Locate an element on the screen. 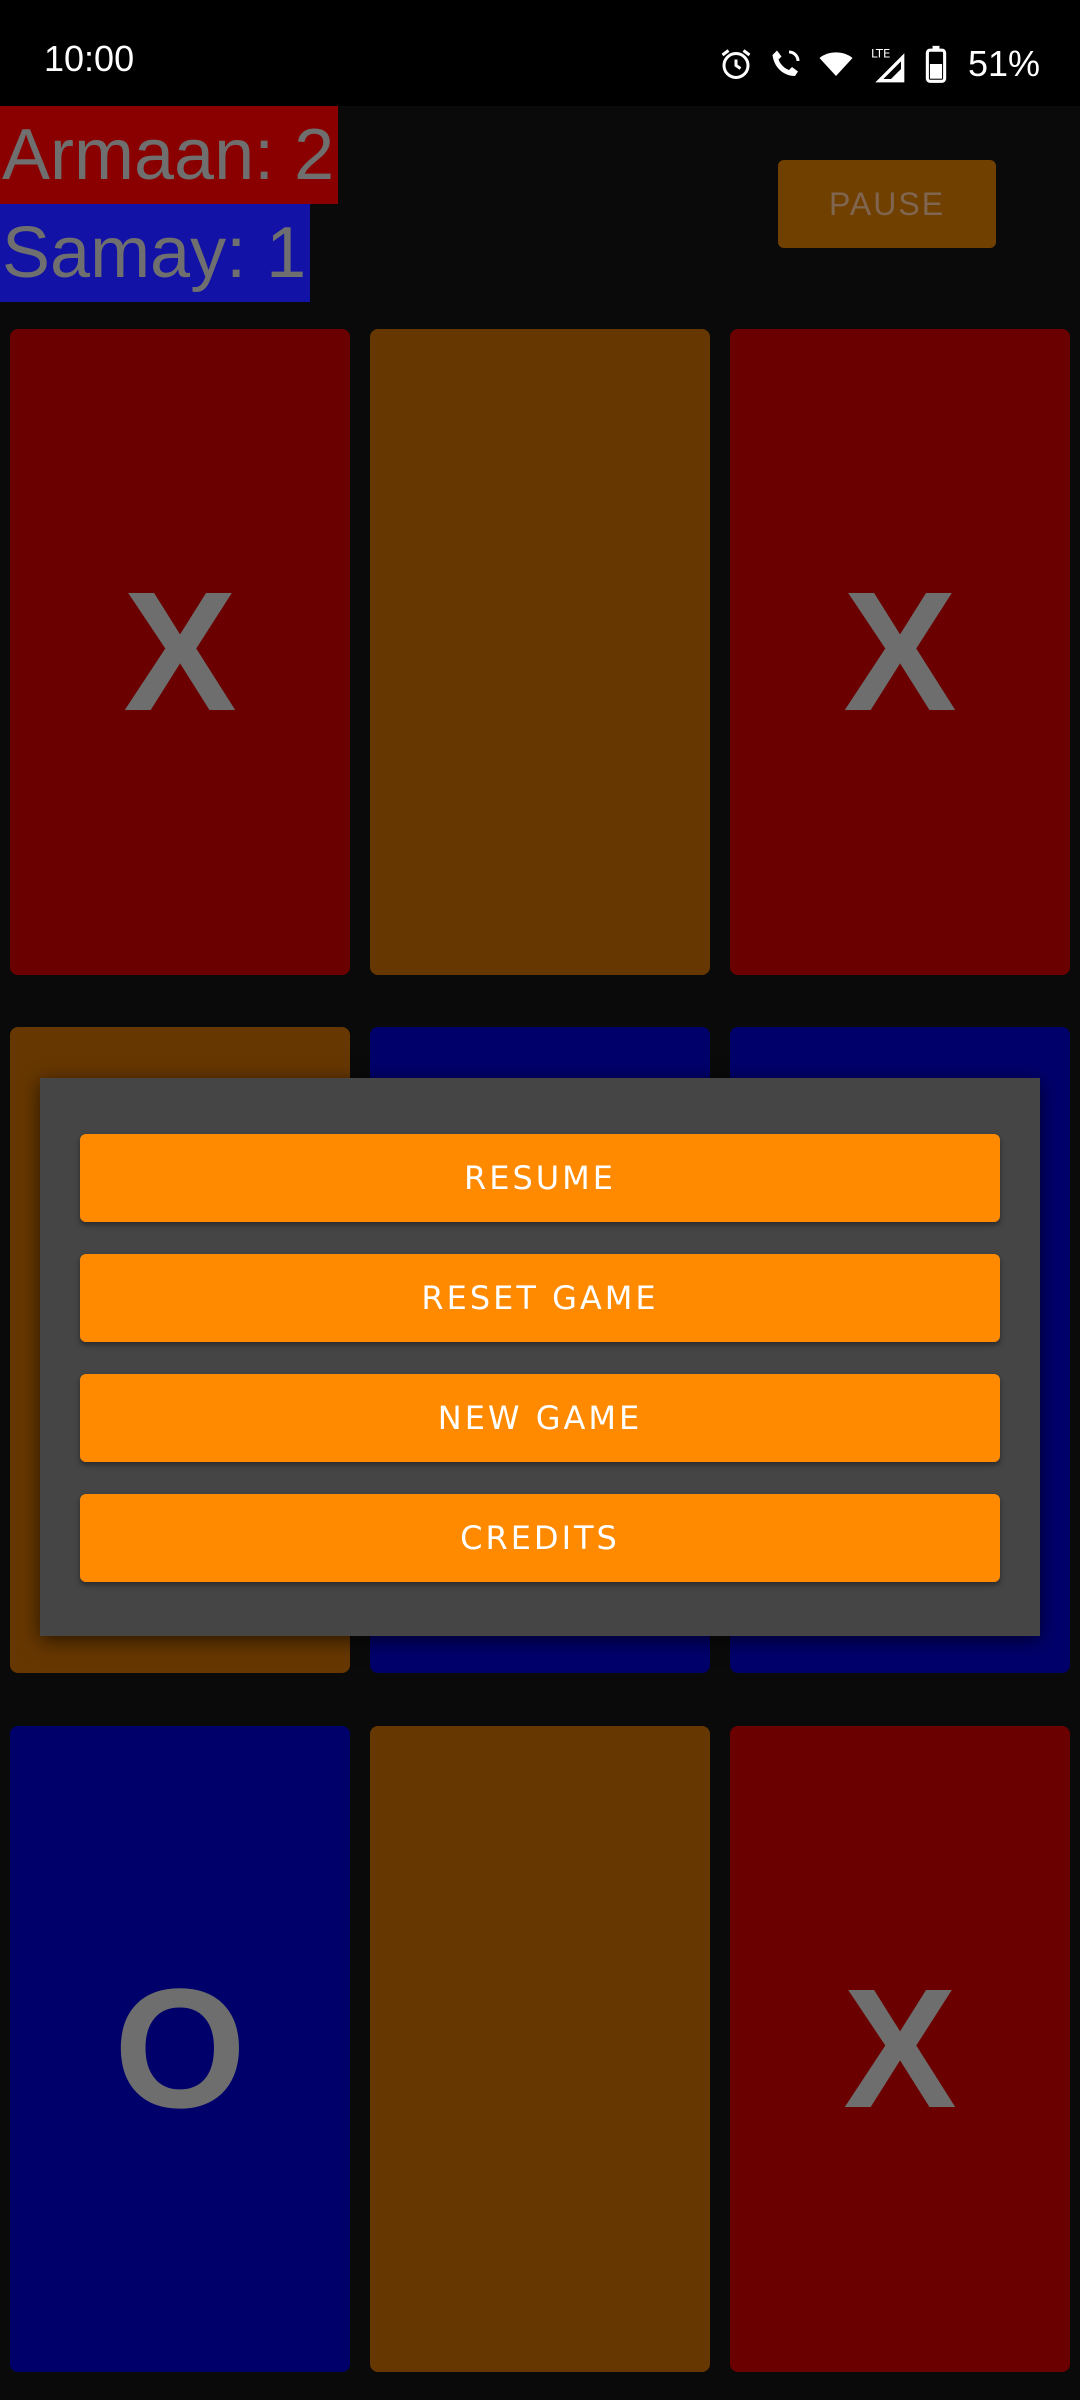  board-cell-1: X is located at coordinates (180, 652).